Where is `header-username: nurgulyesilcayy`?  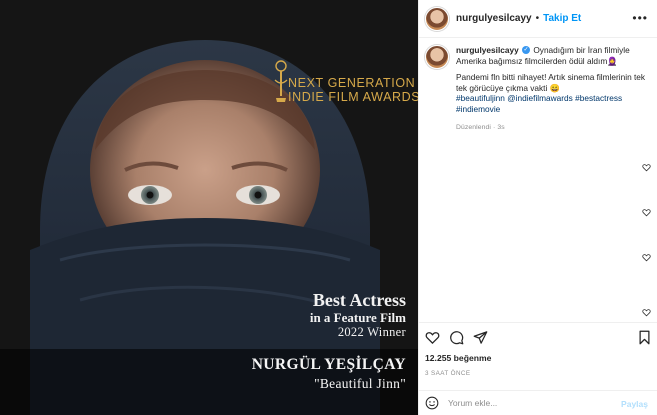
header-username: nurgulyesilcayy is located at coordinates (494, 18).